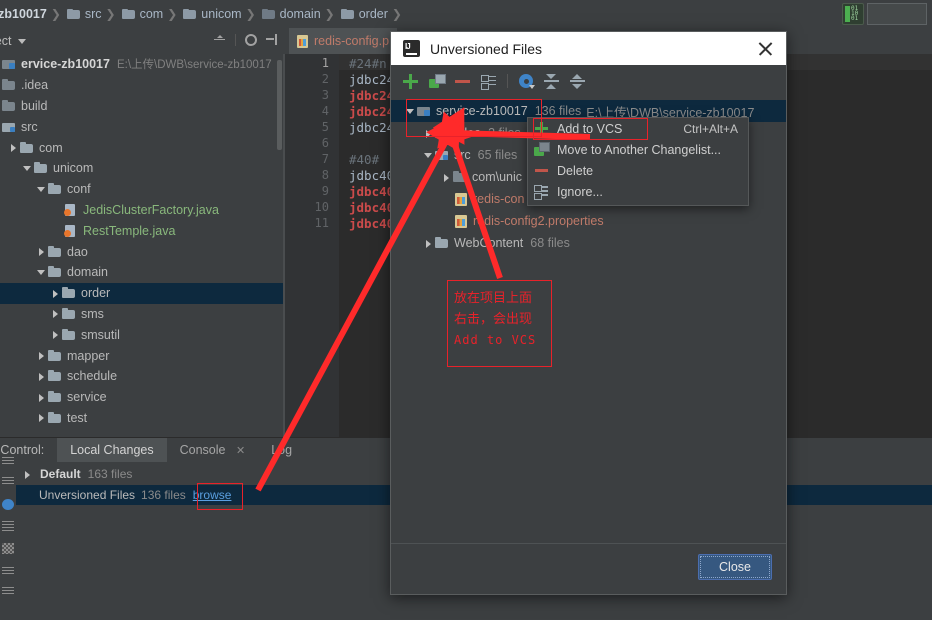 The image size is (932, 620). What do you see at coordinates (638, 170) in the screenshot?
I see `menu-item-delete: Delete` at bounding box center [638, 170].